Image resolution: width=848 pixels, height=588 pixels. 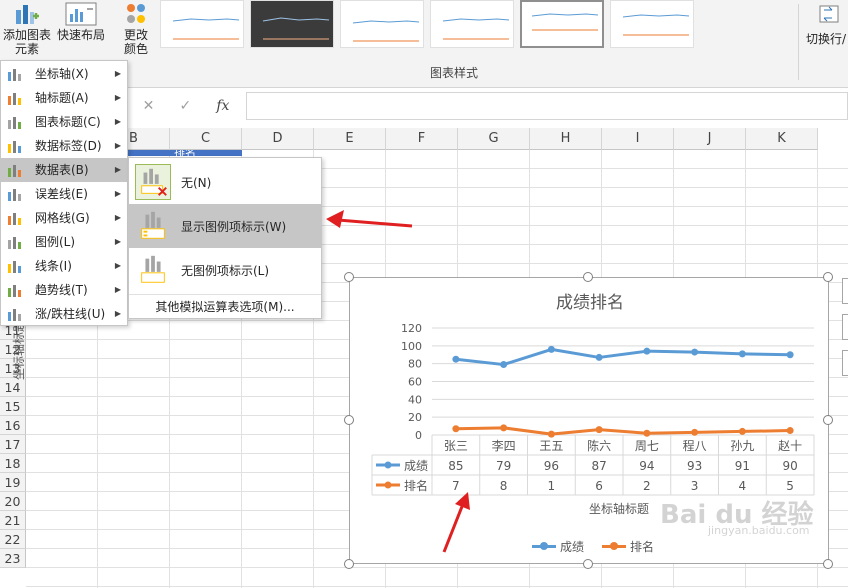 I want to click on change-colors-button: 更改 颜色, so click(x=136, y=30).